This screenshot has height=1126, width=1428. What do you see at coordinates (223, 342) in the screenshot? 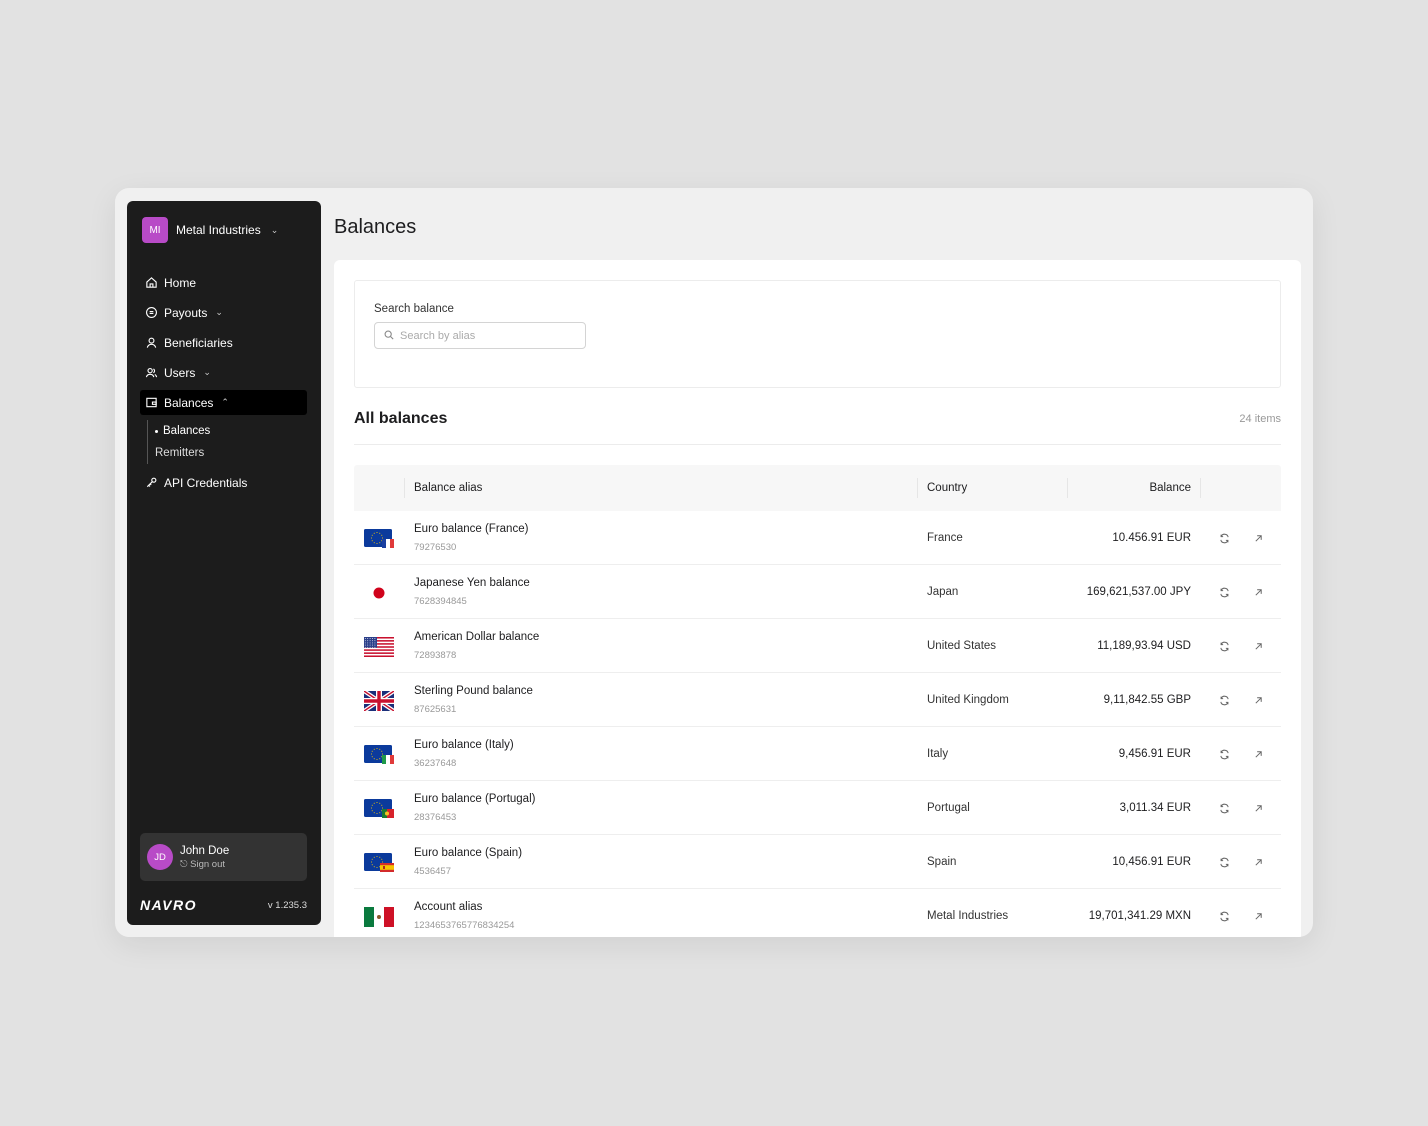
I see `nav-item-beneficiaries: Beneficiaries` at bounding box center [223, 342].